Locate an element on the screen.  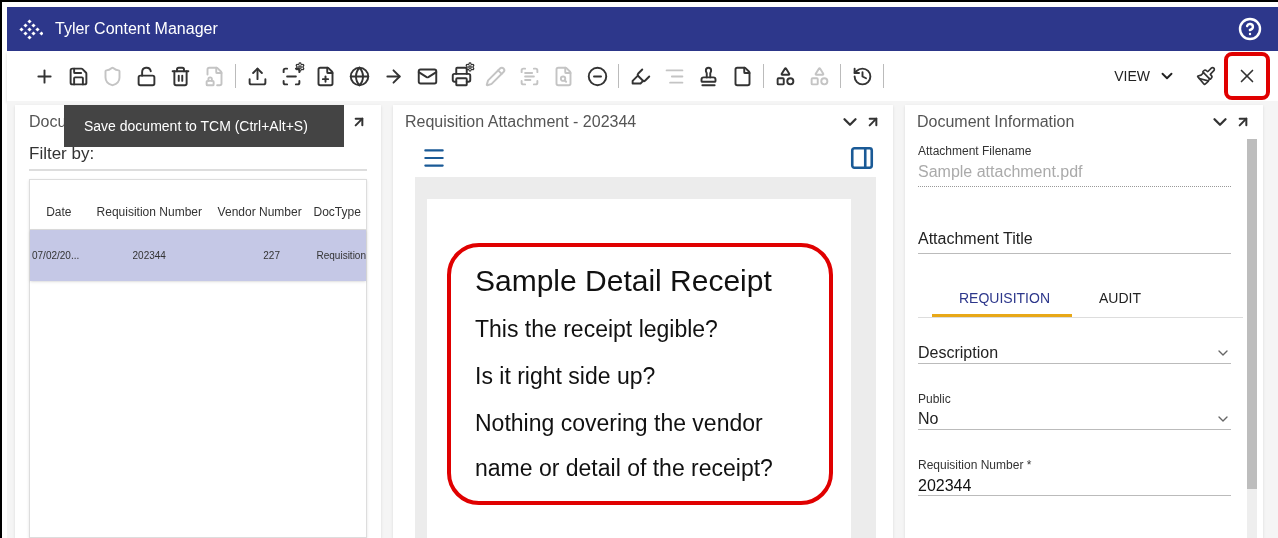
text-field: 202344 is located at coordinates (1074, 485).